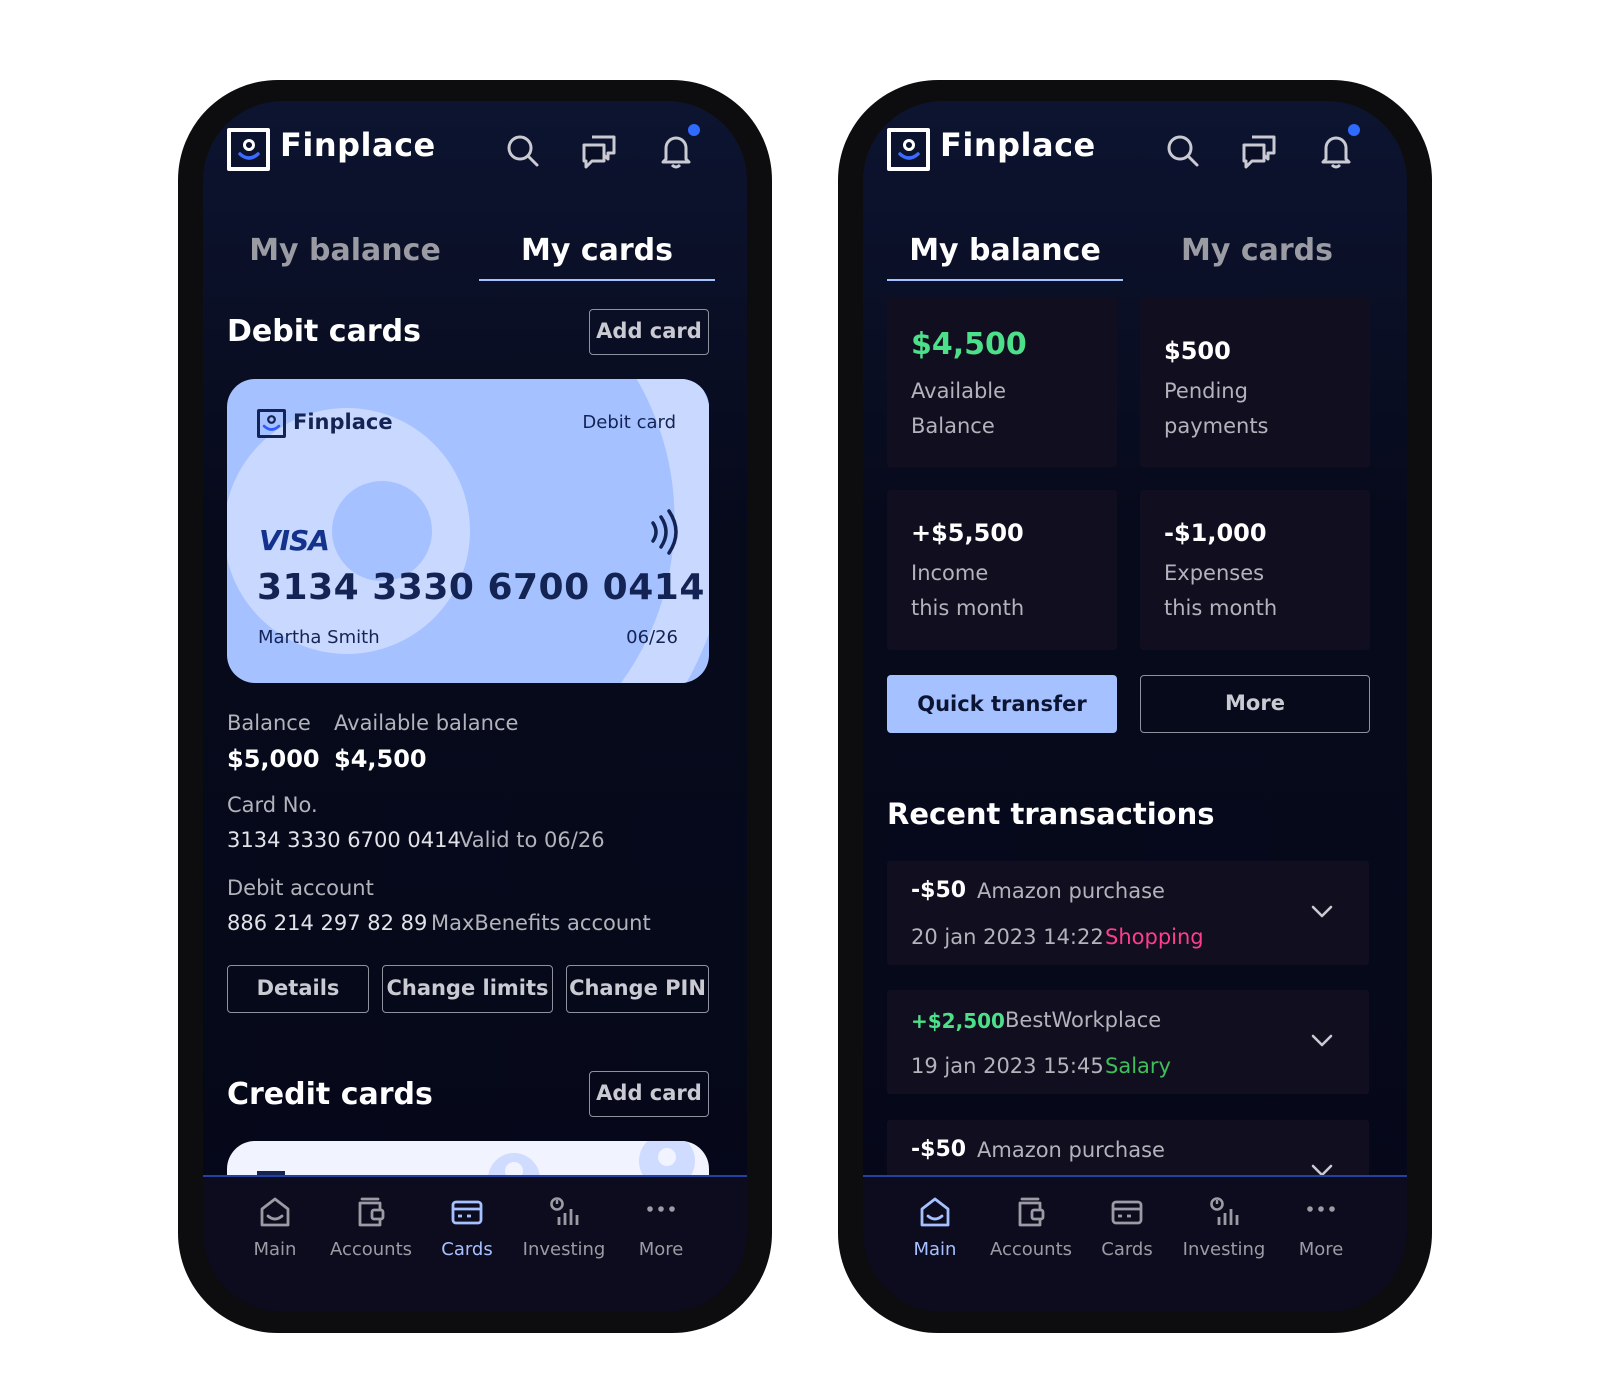 This screenshot has width=1600, height=1400. Describe the element at coordinates (481, 587) in the screenshot. I see `card-number: 3134 3330 6700 0414` at that location.